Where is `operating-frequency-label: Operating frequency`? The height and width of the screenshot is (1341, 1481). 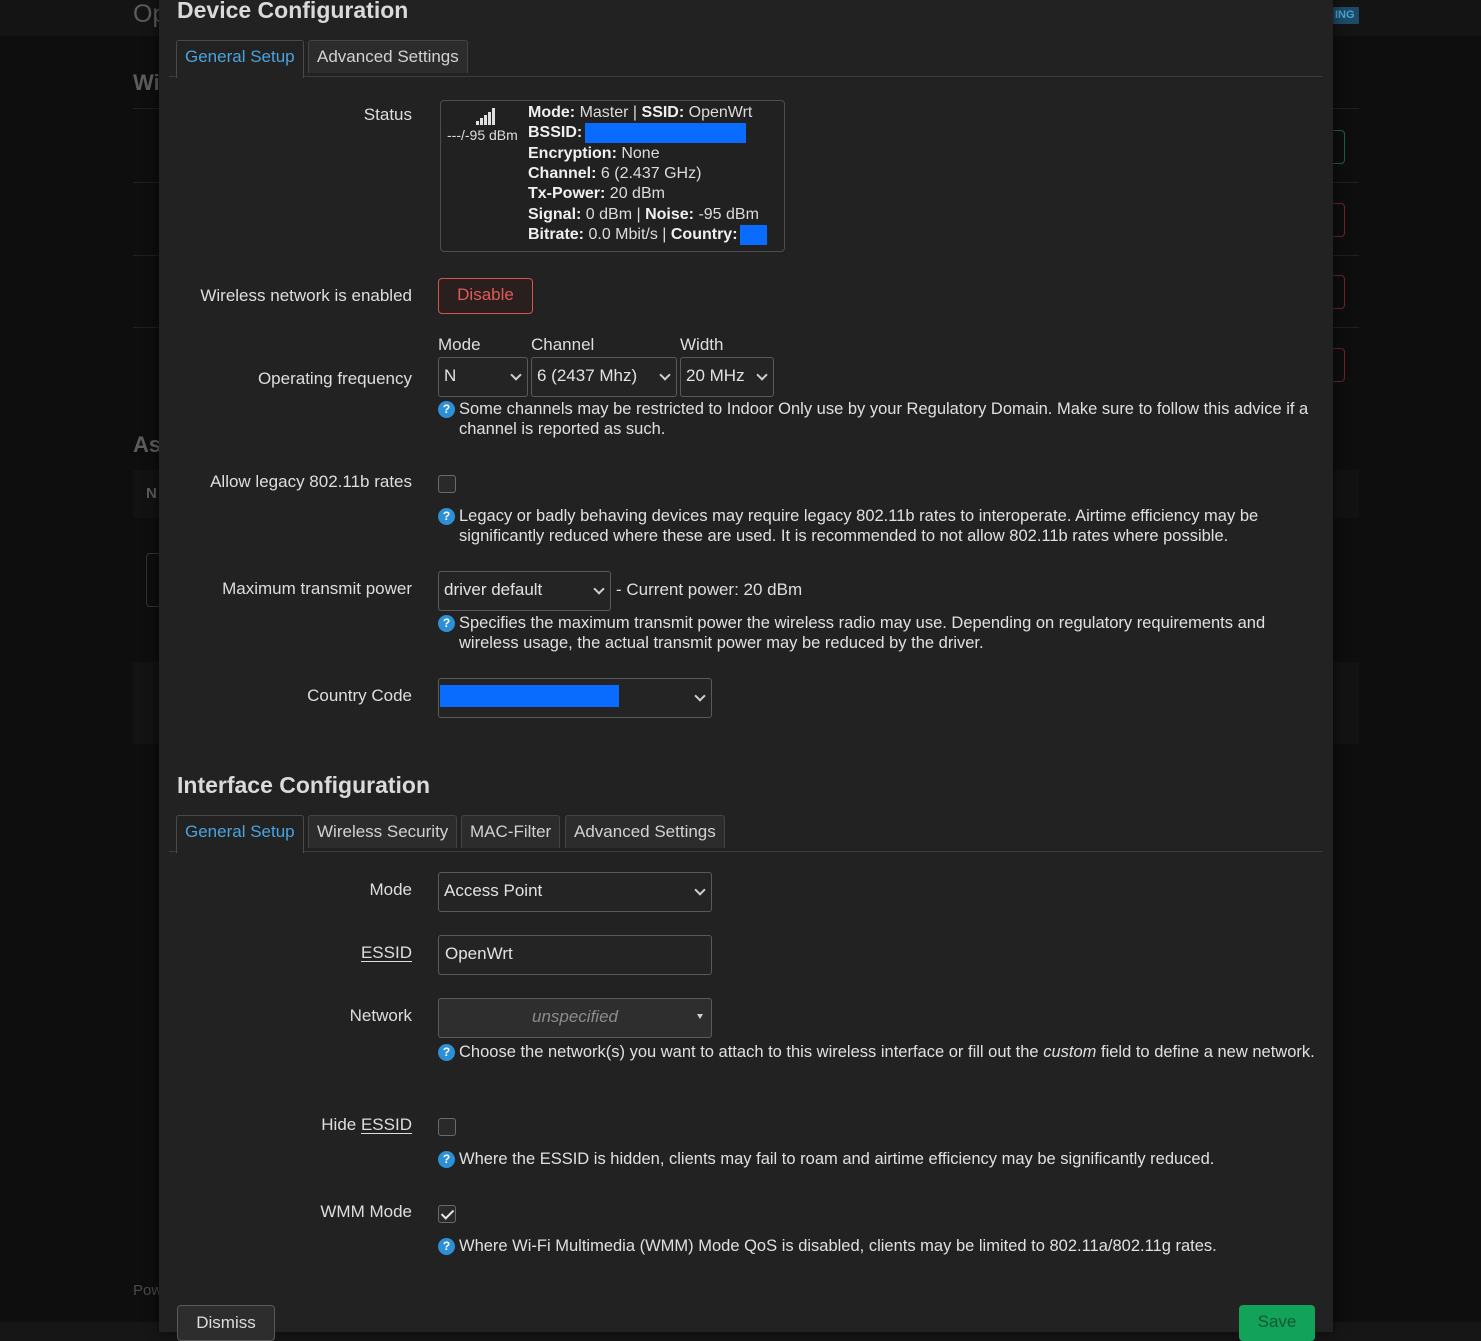 operating-frequency-label: Operating frequency is located at coordinates (334, 378).